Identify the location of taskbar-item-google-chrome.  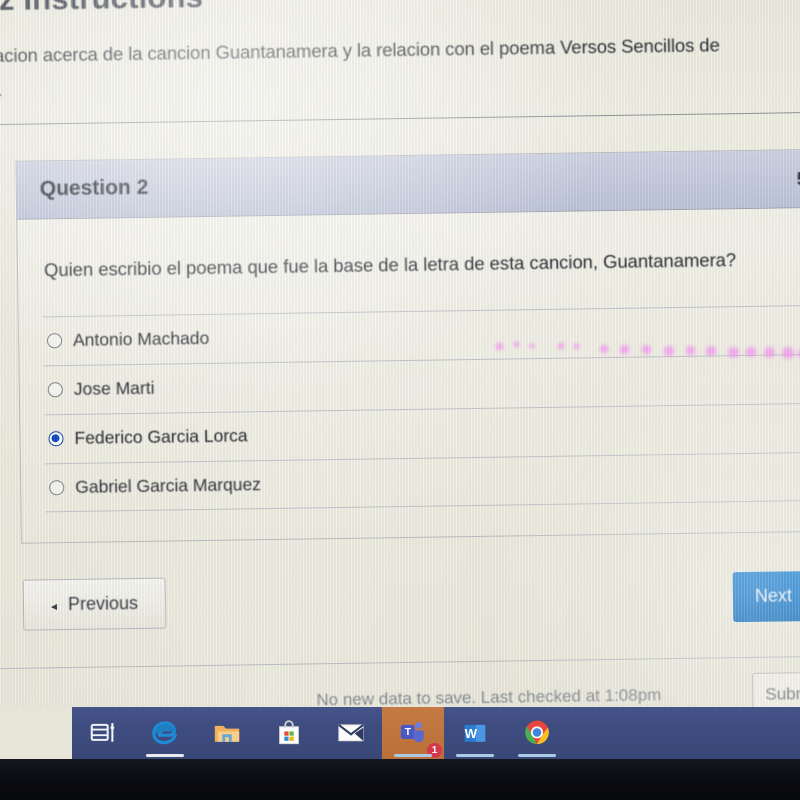
(537, 733).